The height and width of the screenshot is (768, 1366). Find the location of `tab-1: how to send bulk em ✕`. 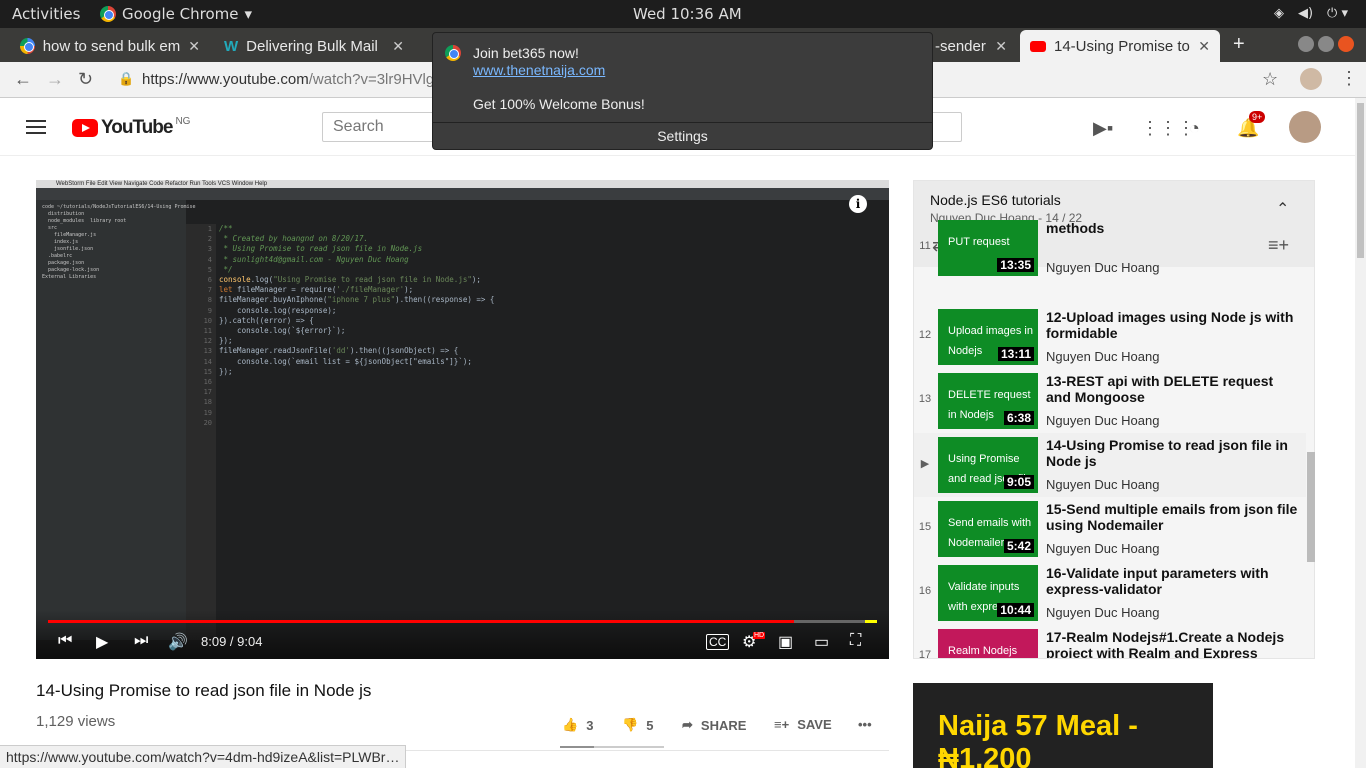

tab-1: how to send bulk em ✕ is located at coordinates (110, 46).